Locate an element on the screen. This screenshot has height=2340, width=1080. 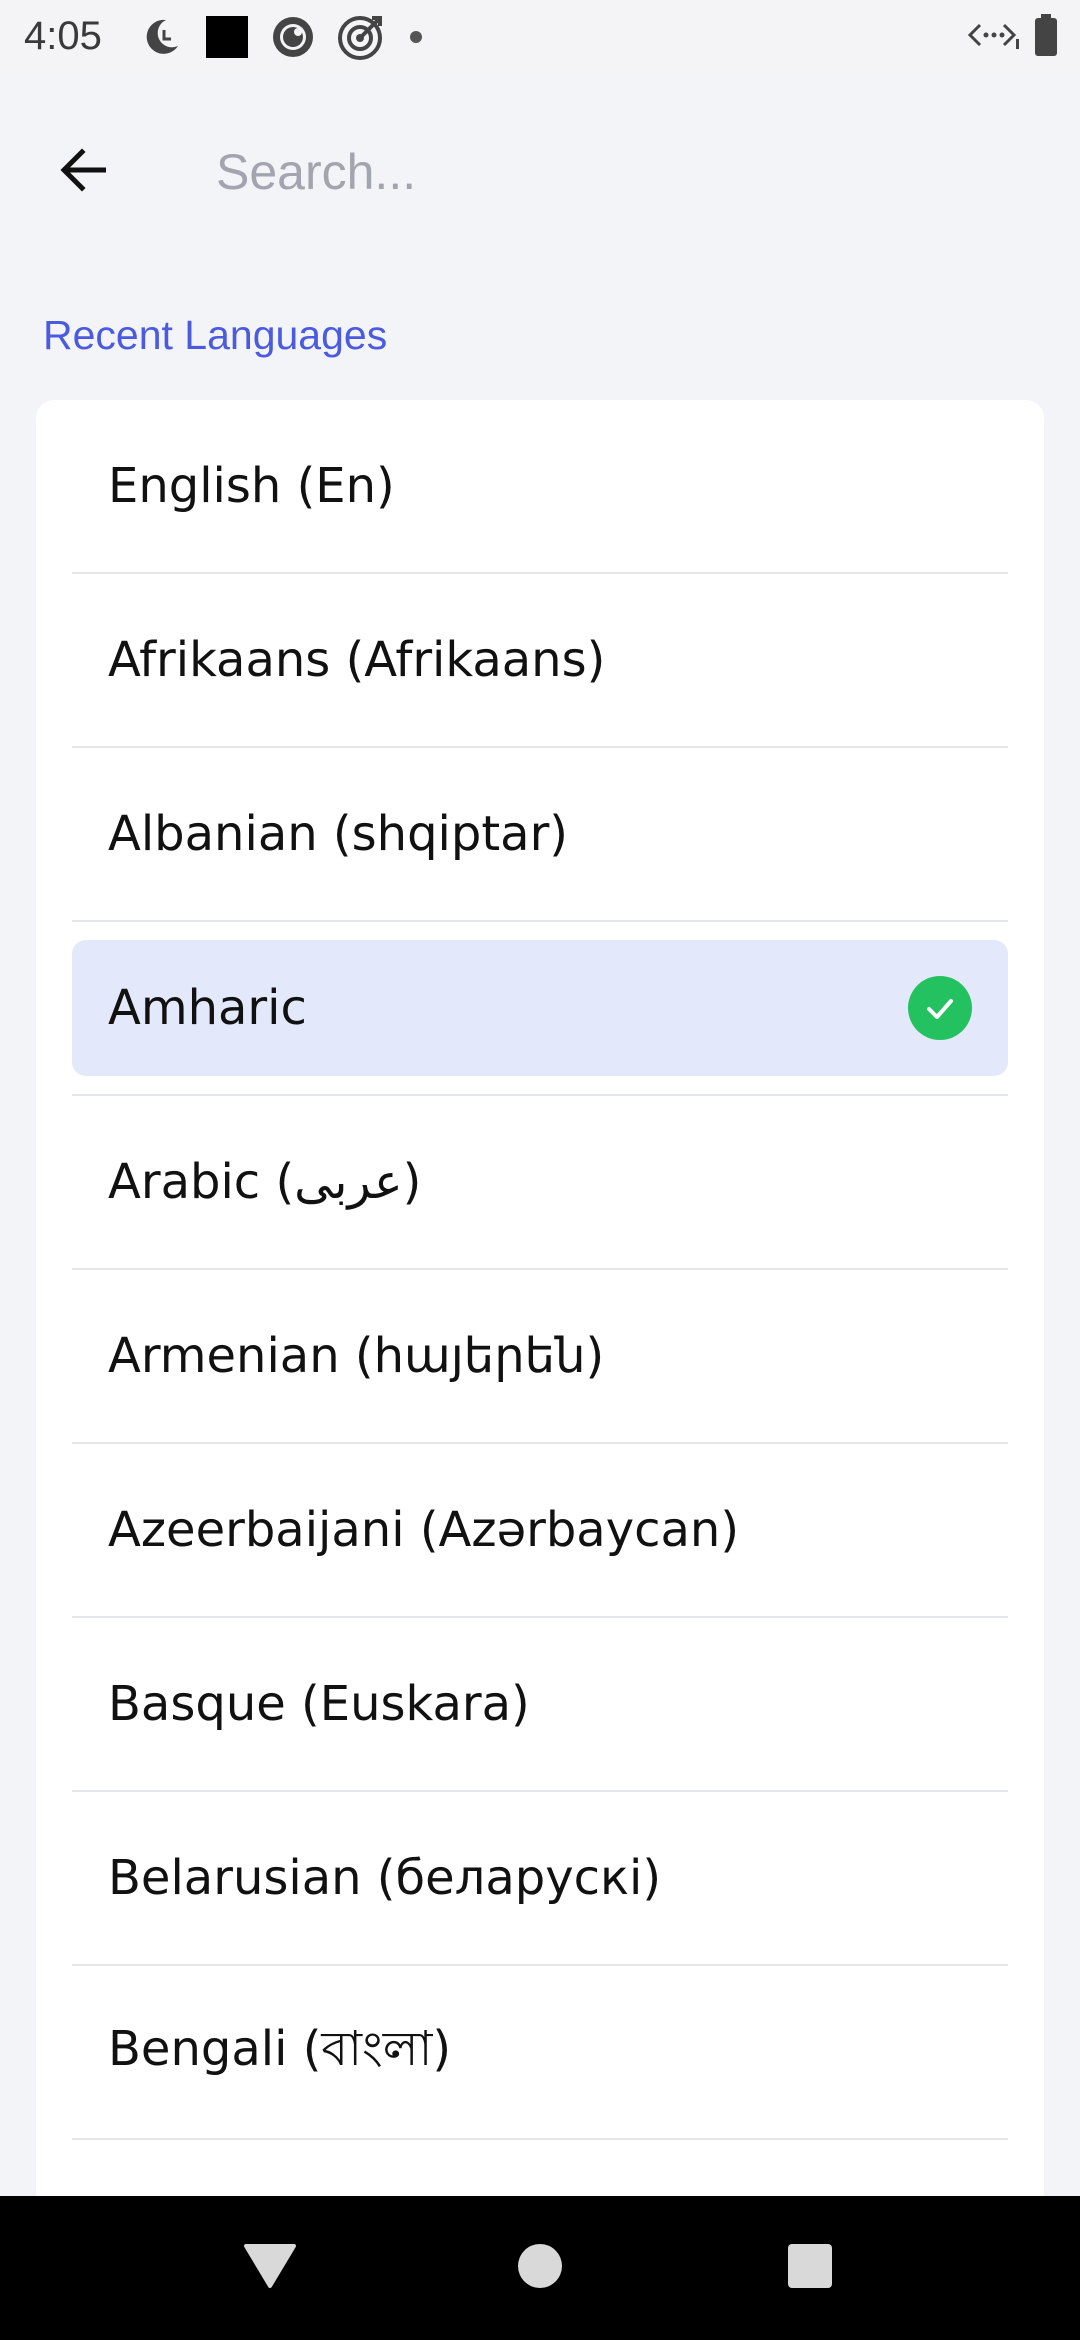
arrow-left-icon is located at coordinates (84, 172).